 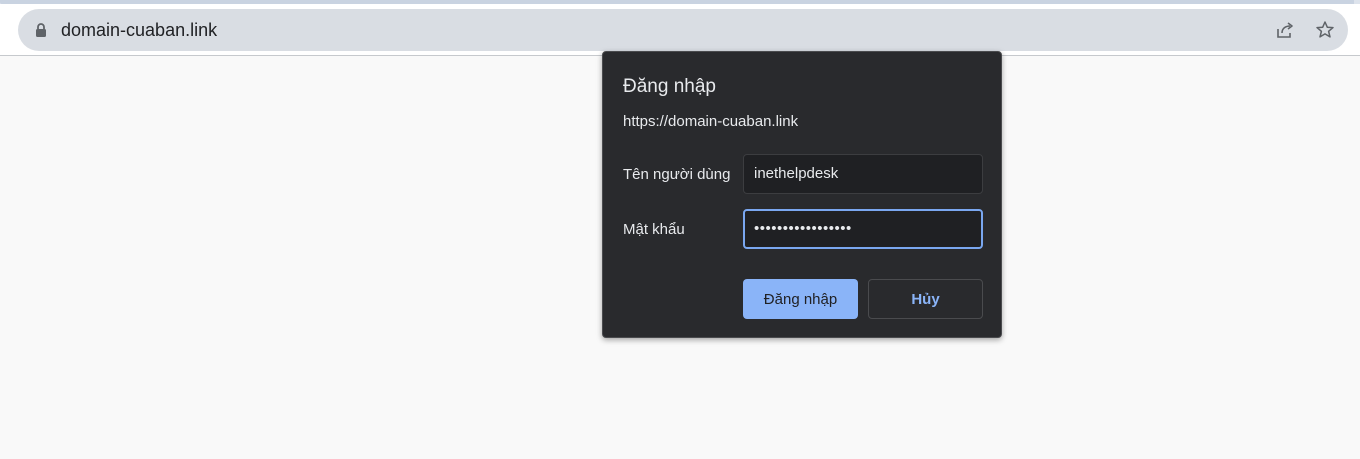 I want to click on browser-toolbar: domain-cuaban.link, so click(x=680, y=30).